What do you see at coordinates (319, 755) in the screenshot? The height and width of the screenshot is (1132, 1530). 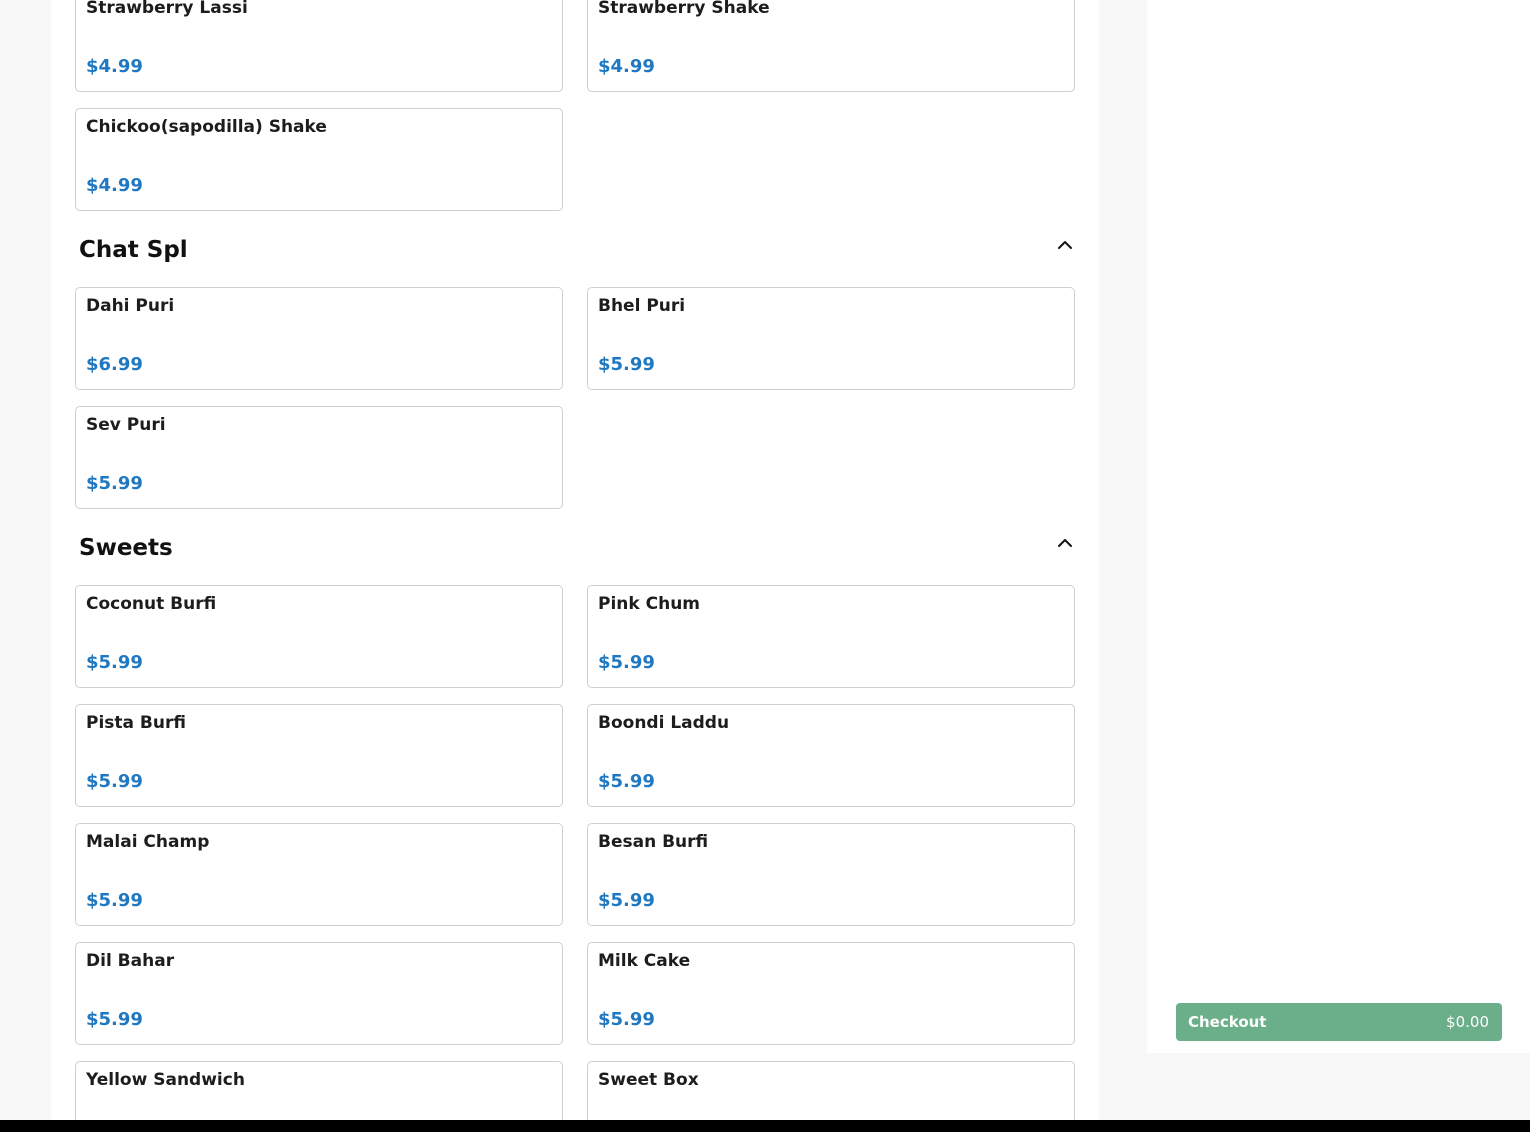 I see `menu-item-card: Pista Burfi $5.99` at bounding box center [319, 755].